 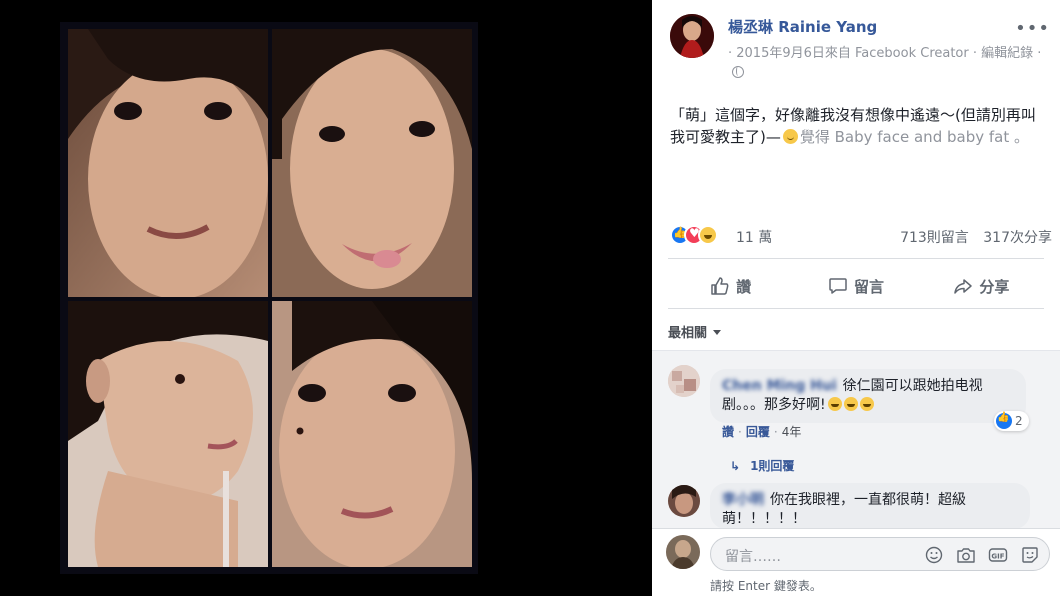 What do you see at coordinates (772, 466) in the screenshot?
I see `replies-count: 1則回覆` at bounding box center [772, 466].